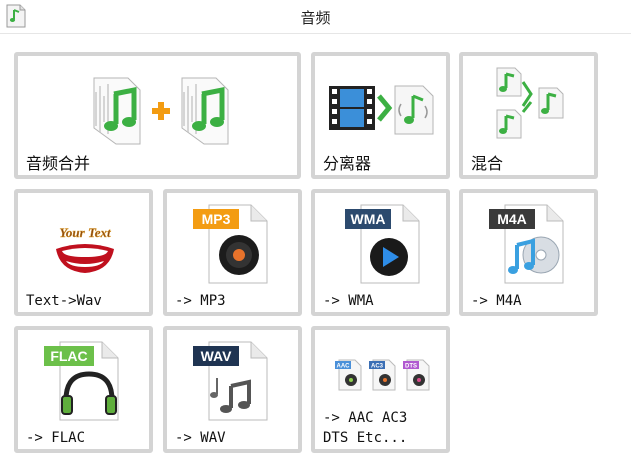 The image size is (631, 466). I want to click on splitter-label: 分离器, so click(347, 163).